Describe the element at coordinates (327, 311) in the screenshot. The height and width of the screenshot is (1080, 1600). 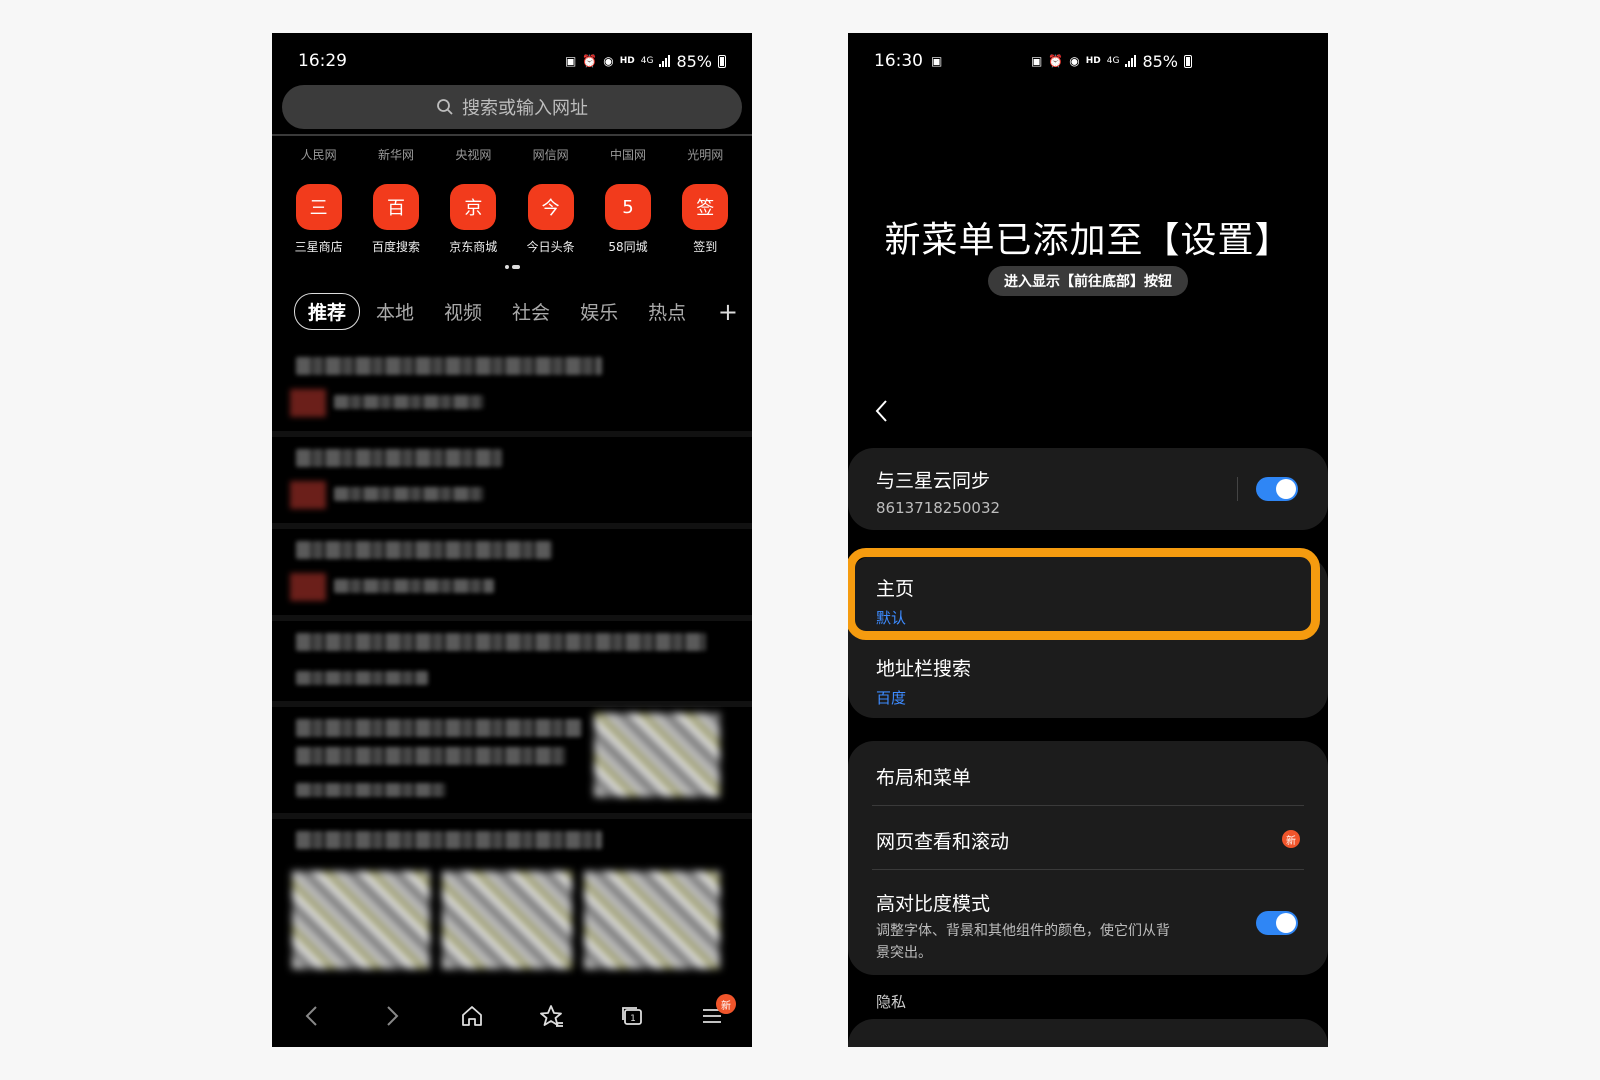
I see `tab-recommended: 推荐` at that location.